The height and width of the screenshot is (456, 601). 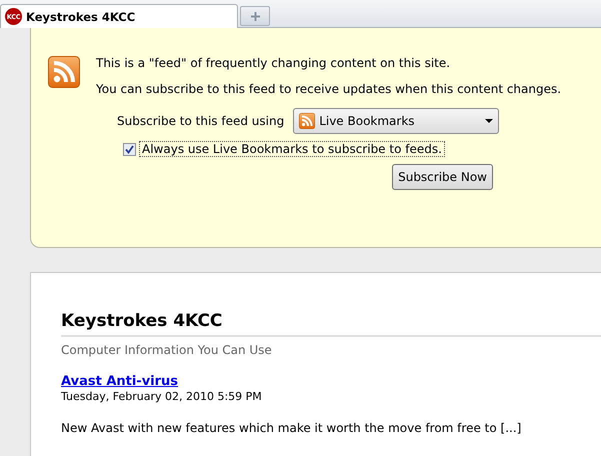 I want to click on plus-icon, so click(x=255, y=16).